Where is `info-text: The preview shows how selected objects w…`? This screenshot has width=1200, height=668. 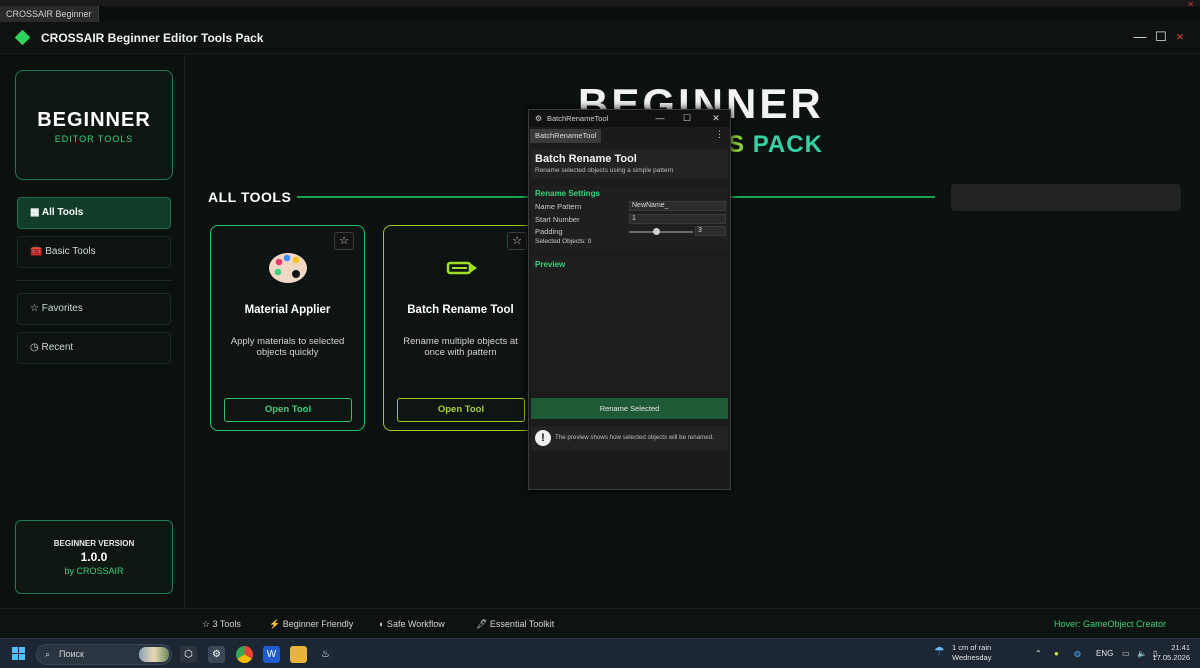
info-text: The preview shows how selected objects w… is located at coordinates (634, 437).